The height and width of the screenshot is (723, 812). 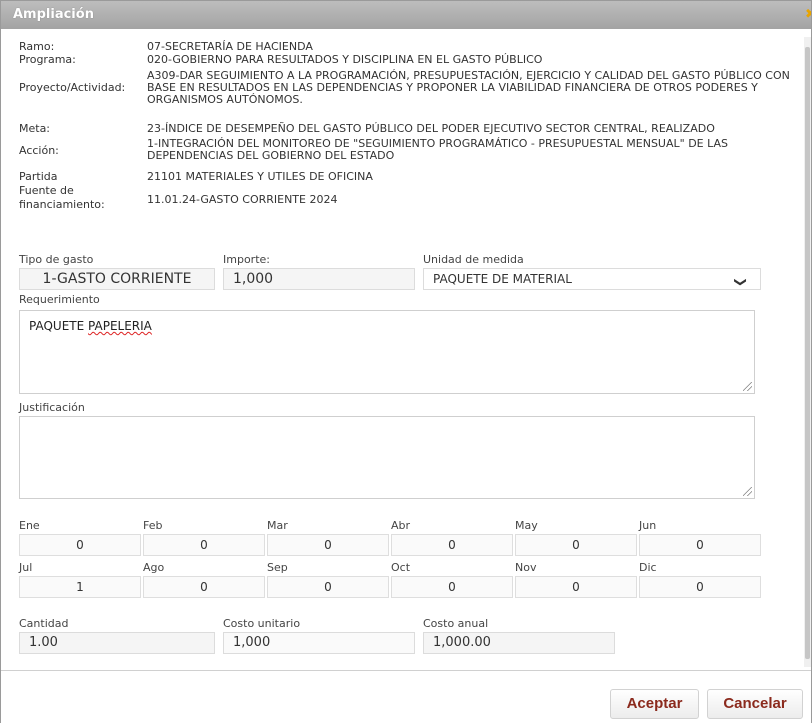 I want to click on costo-unitario-label: Costo unitario, so click(x=262, y=623).